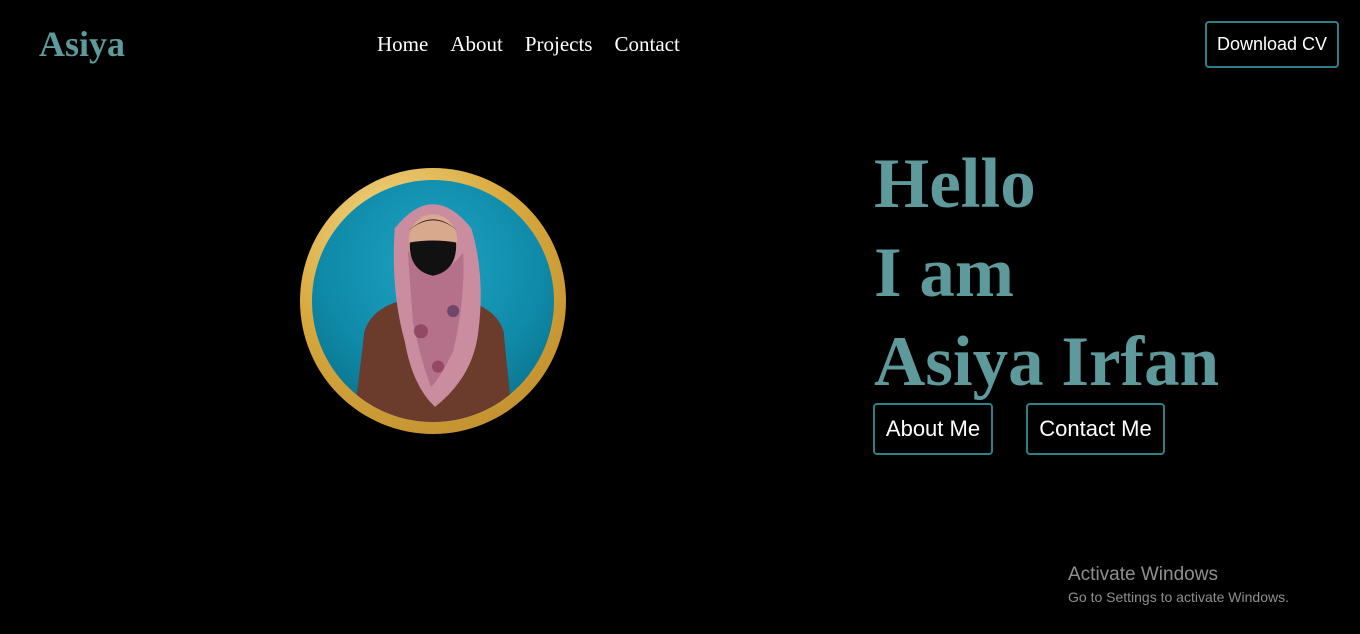 The image size is (1360, 634). Describe the element at coordinates (1272, 44) in the screenshot. I see `download-cv-button: Download CV` at that location.